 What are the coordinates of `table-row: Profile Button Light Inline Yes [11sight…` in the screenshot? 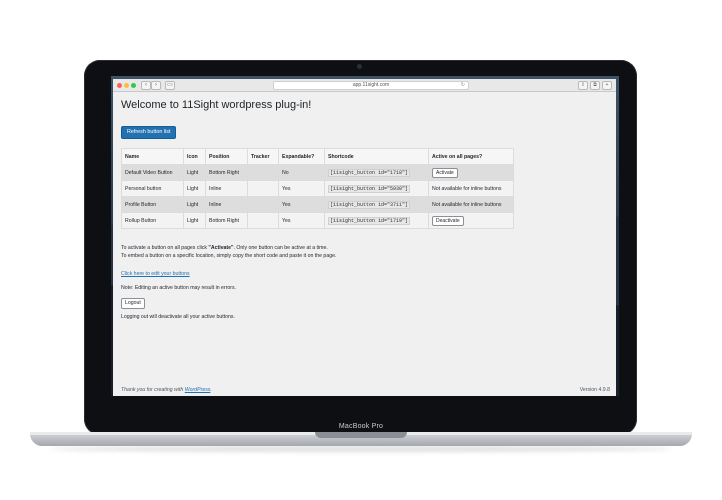 It's located at (317, 204).